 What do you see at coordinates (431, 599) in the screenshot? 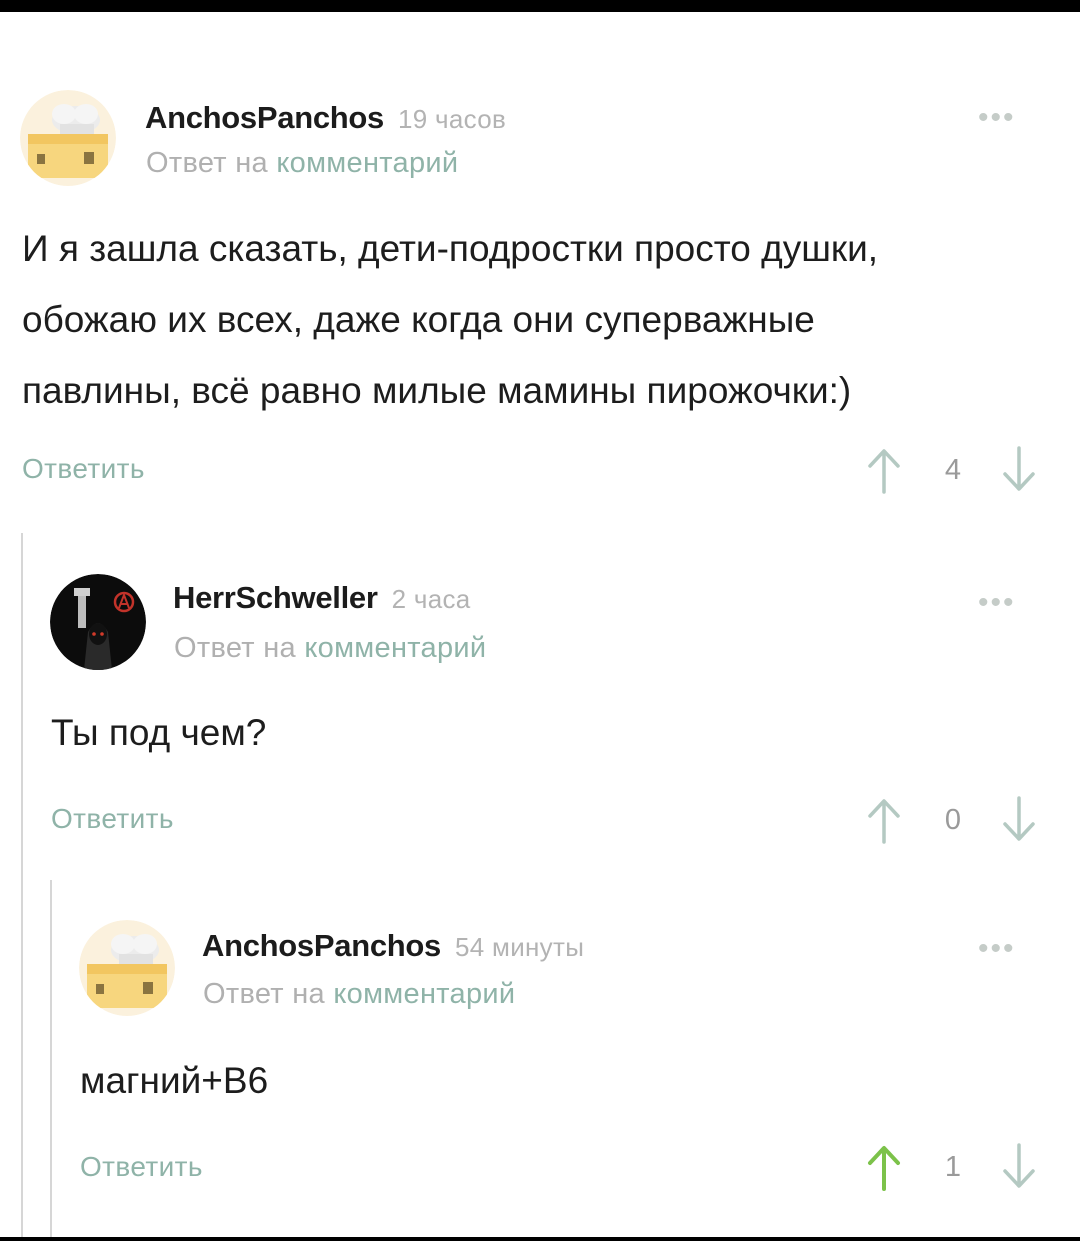
I see `comment-time: 2 часа` at bounding box center [431, 599].